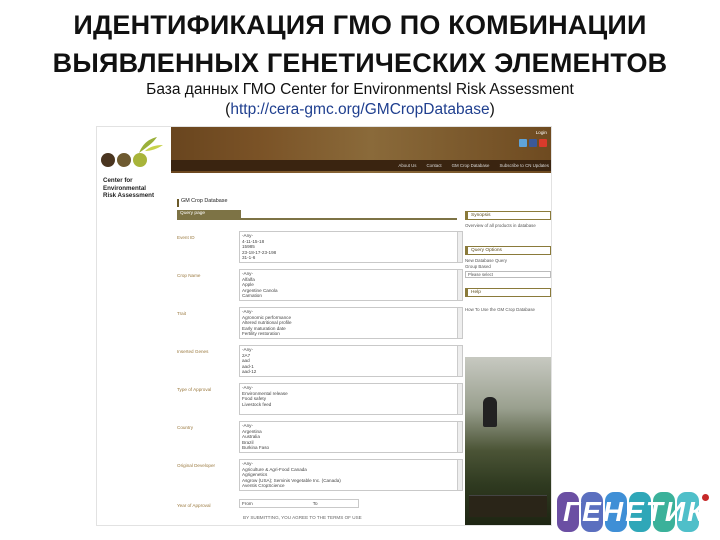 This screenshot has height=540, width=720. What do you see at coordinates (129, 188) in the screenshot?
I see `org-name: Center for Environmental Risk Assessment` at bounding box center [129, 188].